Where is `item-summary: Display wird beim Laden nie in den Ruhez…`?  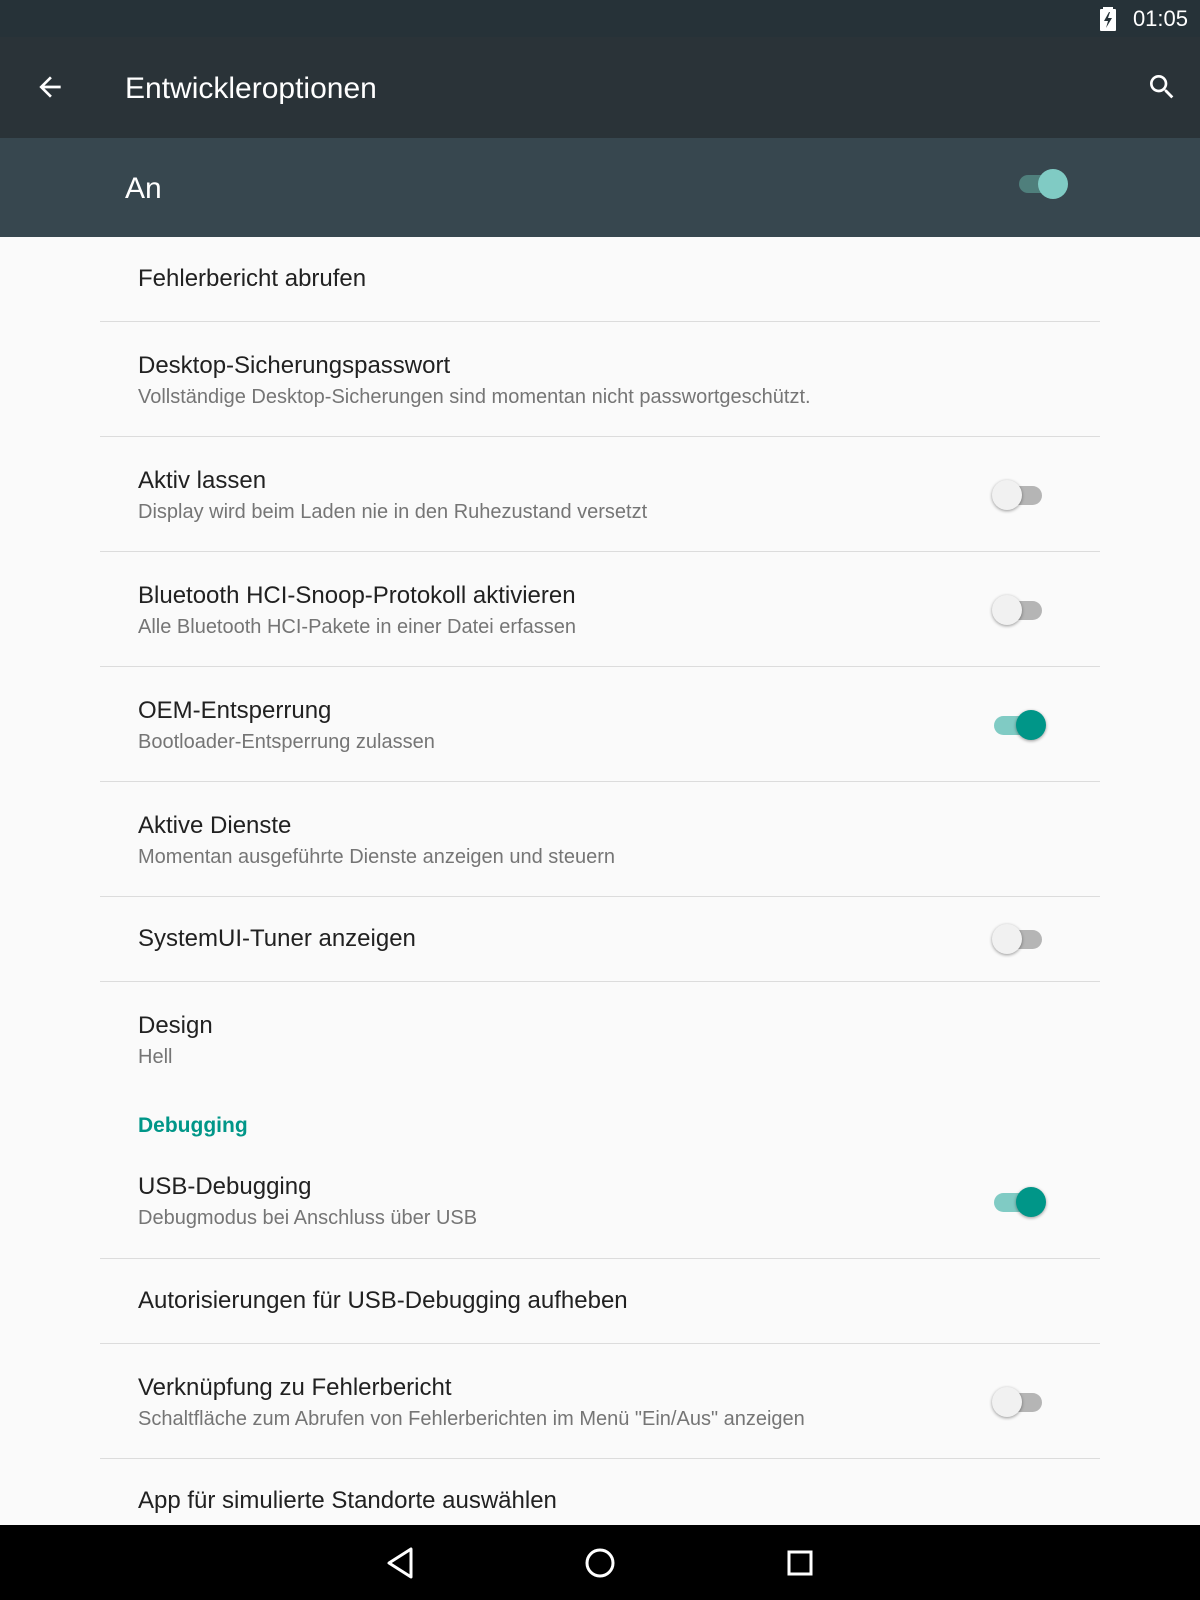
item-summary: Display wird beim Laden nie in den Ruhez… is located at coordinates (393, 512).